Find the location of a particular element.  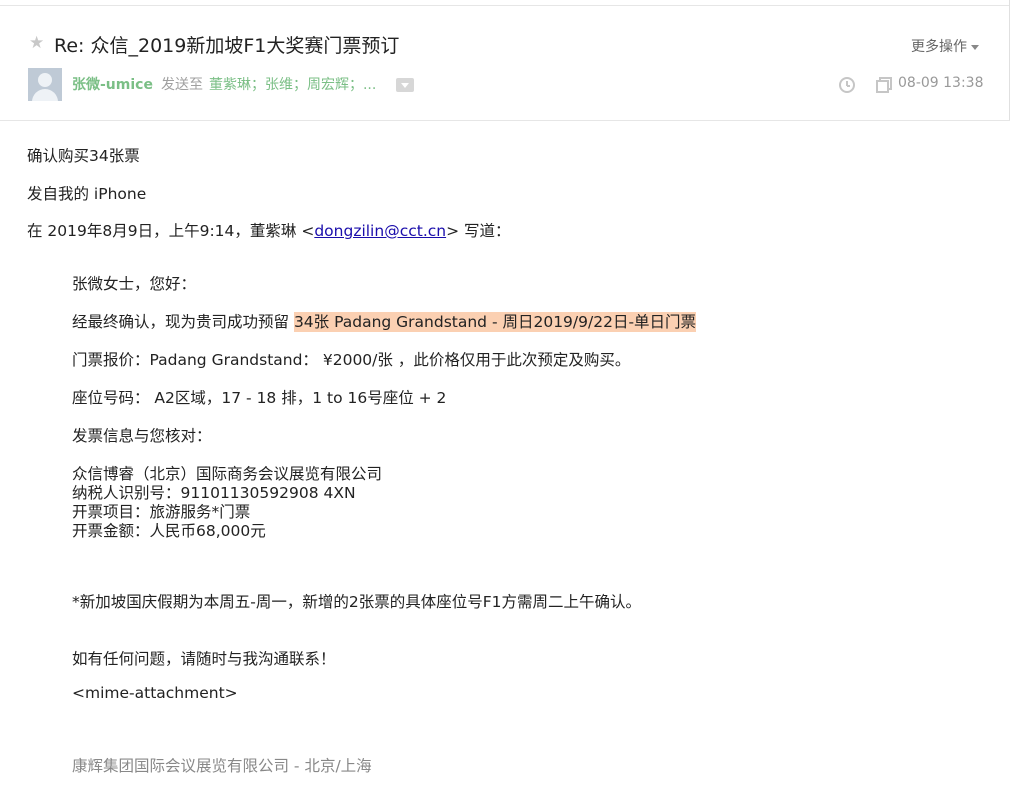

avatar-body is located at coordinates (45, 95).